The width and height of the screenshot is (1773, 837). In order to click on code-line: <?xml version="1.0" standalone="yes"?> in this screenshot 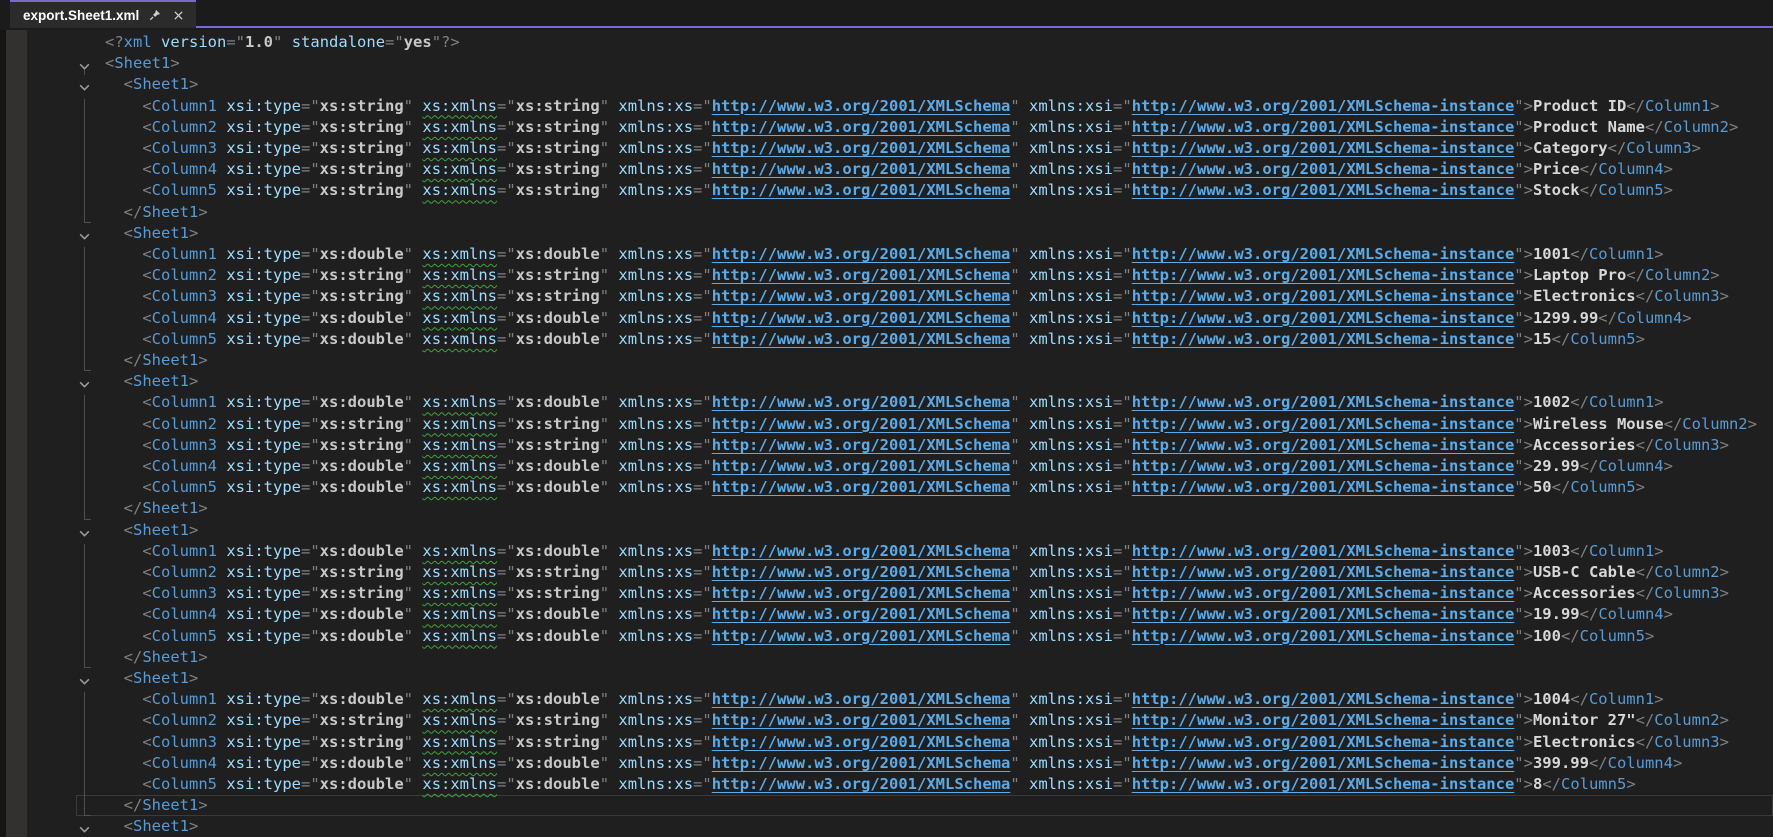, I will do `click(886, 42)`.